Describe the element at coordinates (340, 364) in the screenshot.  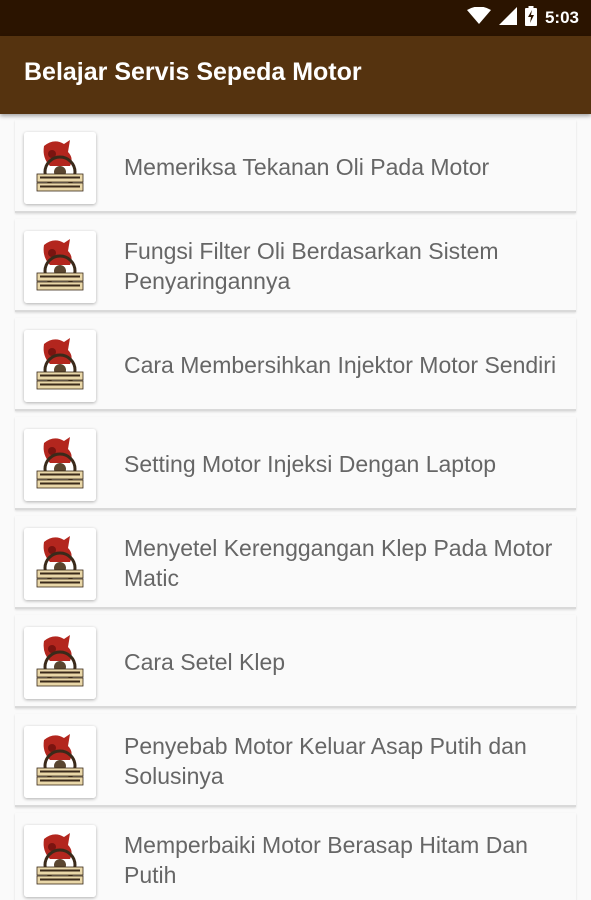
I see `article-title: Cara Membersihkan Injektor Motor Sendiri` at that location.